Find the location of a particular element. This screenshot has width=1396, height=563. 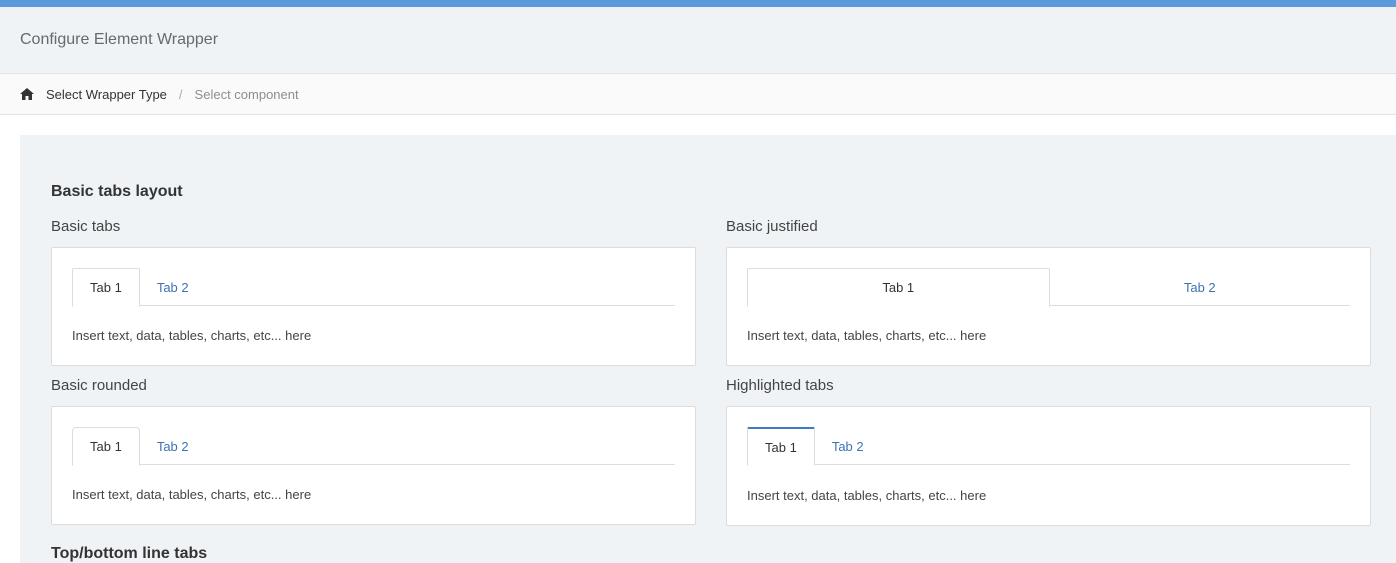

breadcrumb-item-current: Select component is located at coordinates (246, 94).